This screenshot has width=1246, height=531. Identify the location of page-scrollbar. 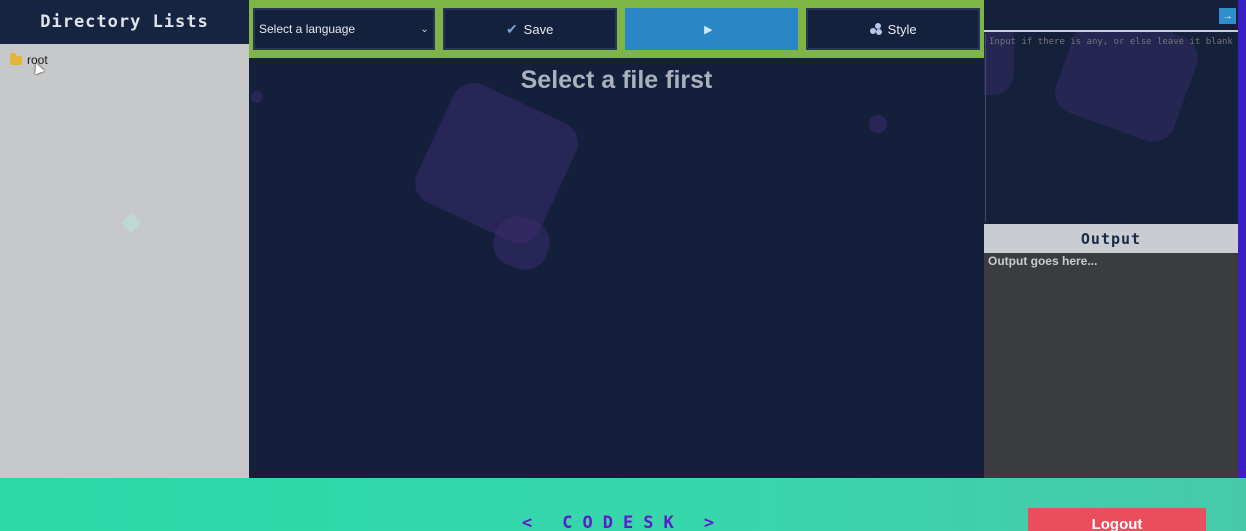
(1242, 239).